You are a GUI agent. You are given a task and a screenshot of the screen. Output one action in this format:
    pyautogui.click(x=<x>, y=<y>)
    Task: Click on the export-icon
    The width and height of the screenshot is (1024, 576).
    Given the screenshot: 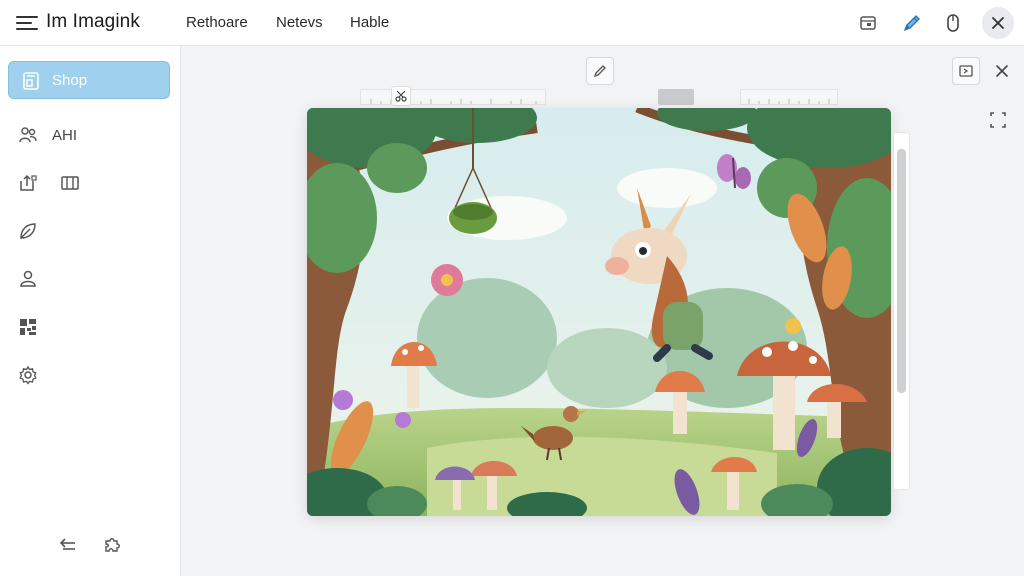 What is the action you would take?
    pyautogui.click(x=28, y=183)
    